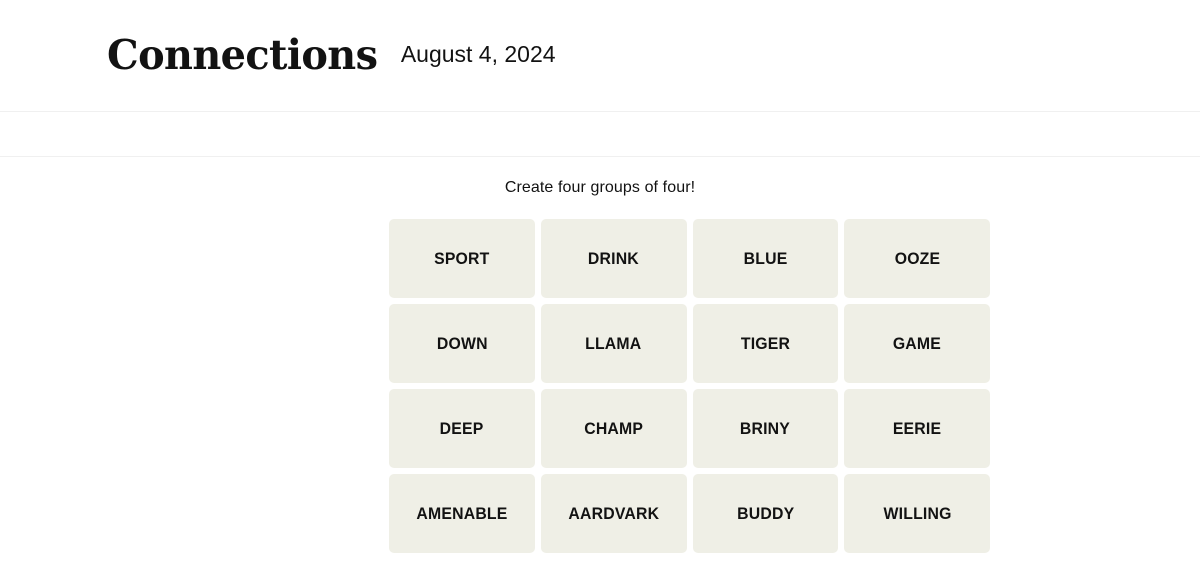  What do you see at coordinates (242, 55) in the screenshot?
I see `page-title: Connections` at bounding box center [242, 55].